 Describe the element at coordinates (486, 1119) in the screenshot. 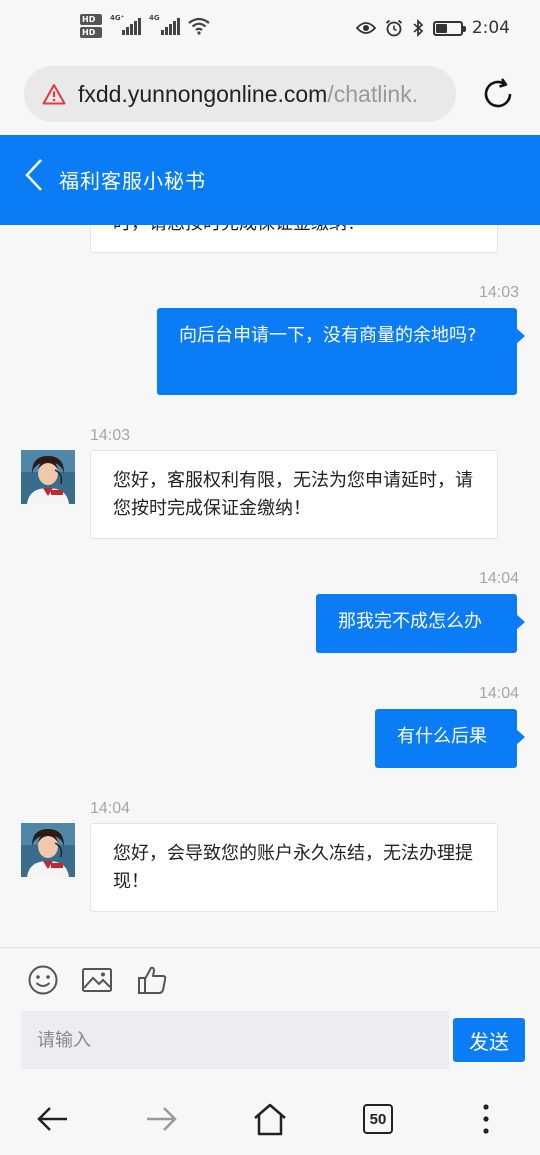

I see `menu-dots-icon` at that location.